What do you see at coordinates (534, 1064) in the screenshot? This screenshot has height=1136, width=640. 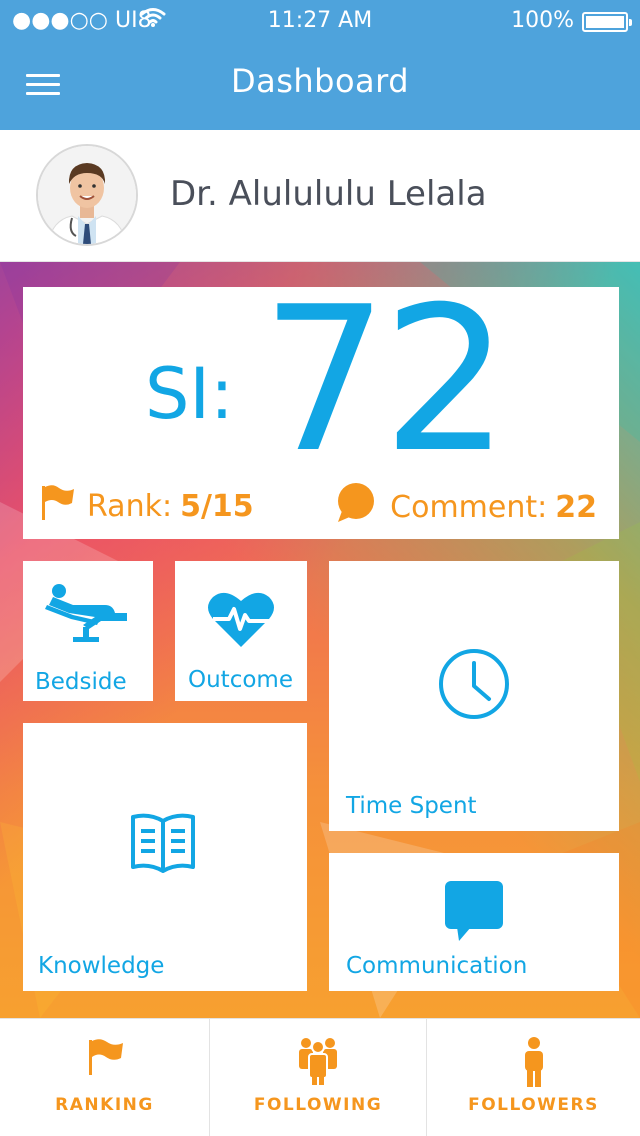 I see `person-icon` at bounding box center [534, 1064].